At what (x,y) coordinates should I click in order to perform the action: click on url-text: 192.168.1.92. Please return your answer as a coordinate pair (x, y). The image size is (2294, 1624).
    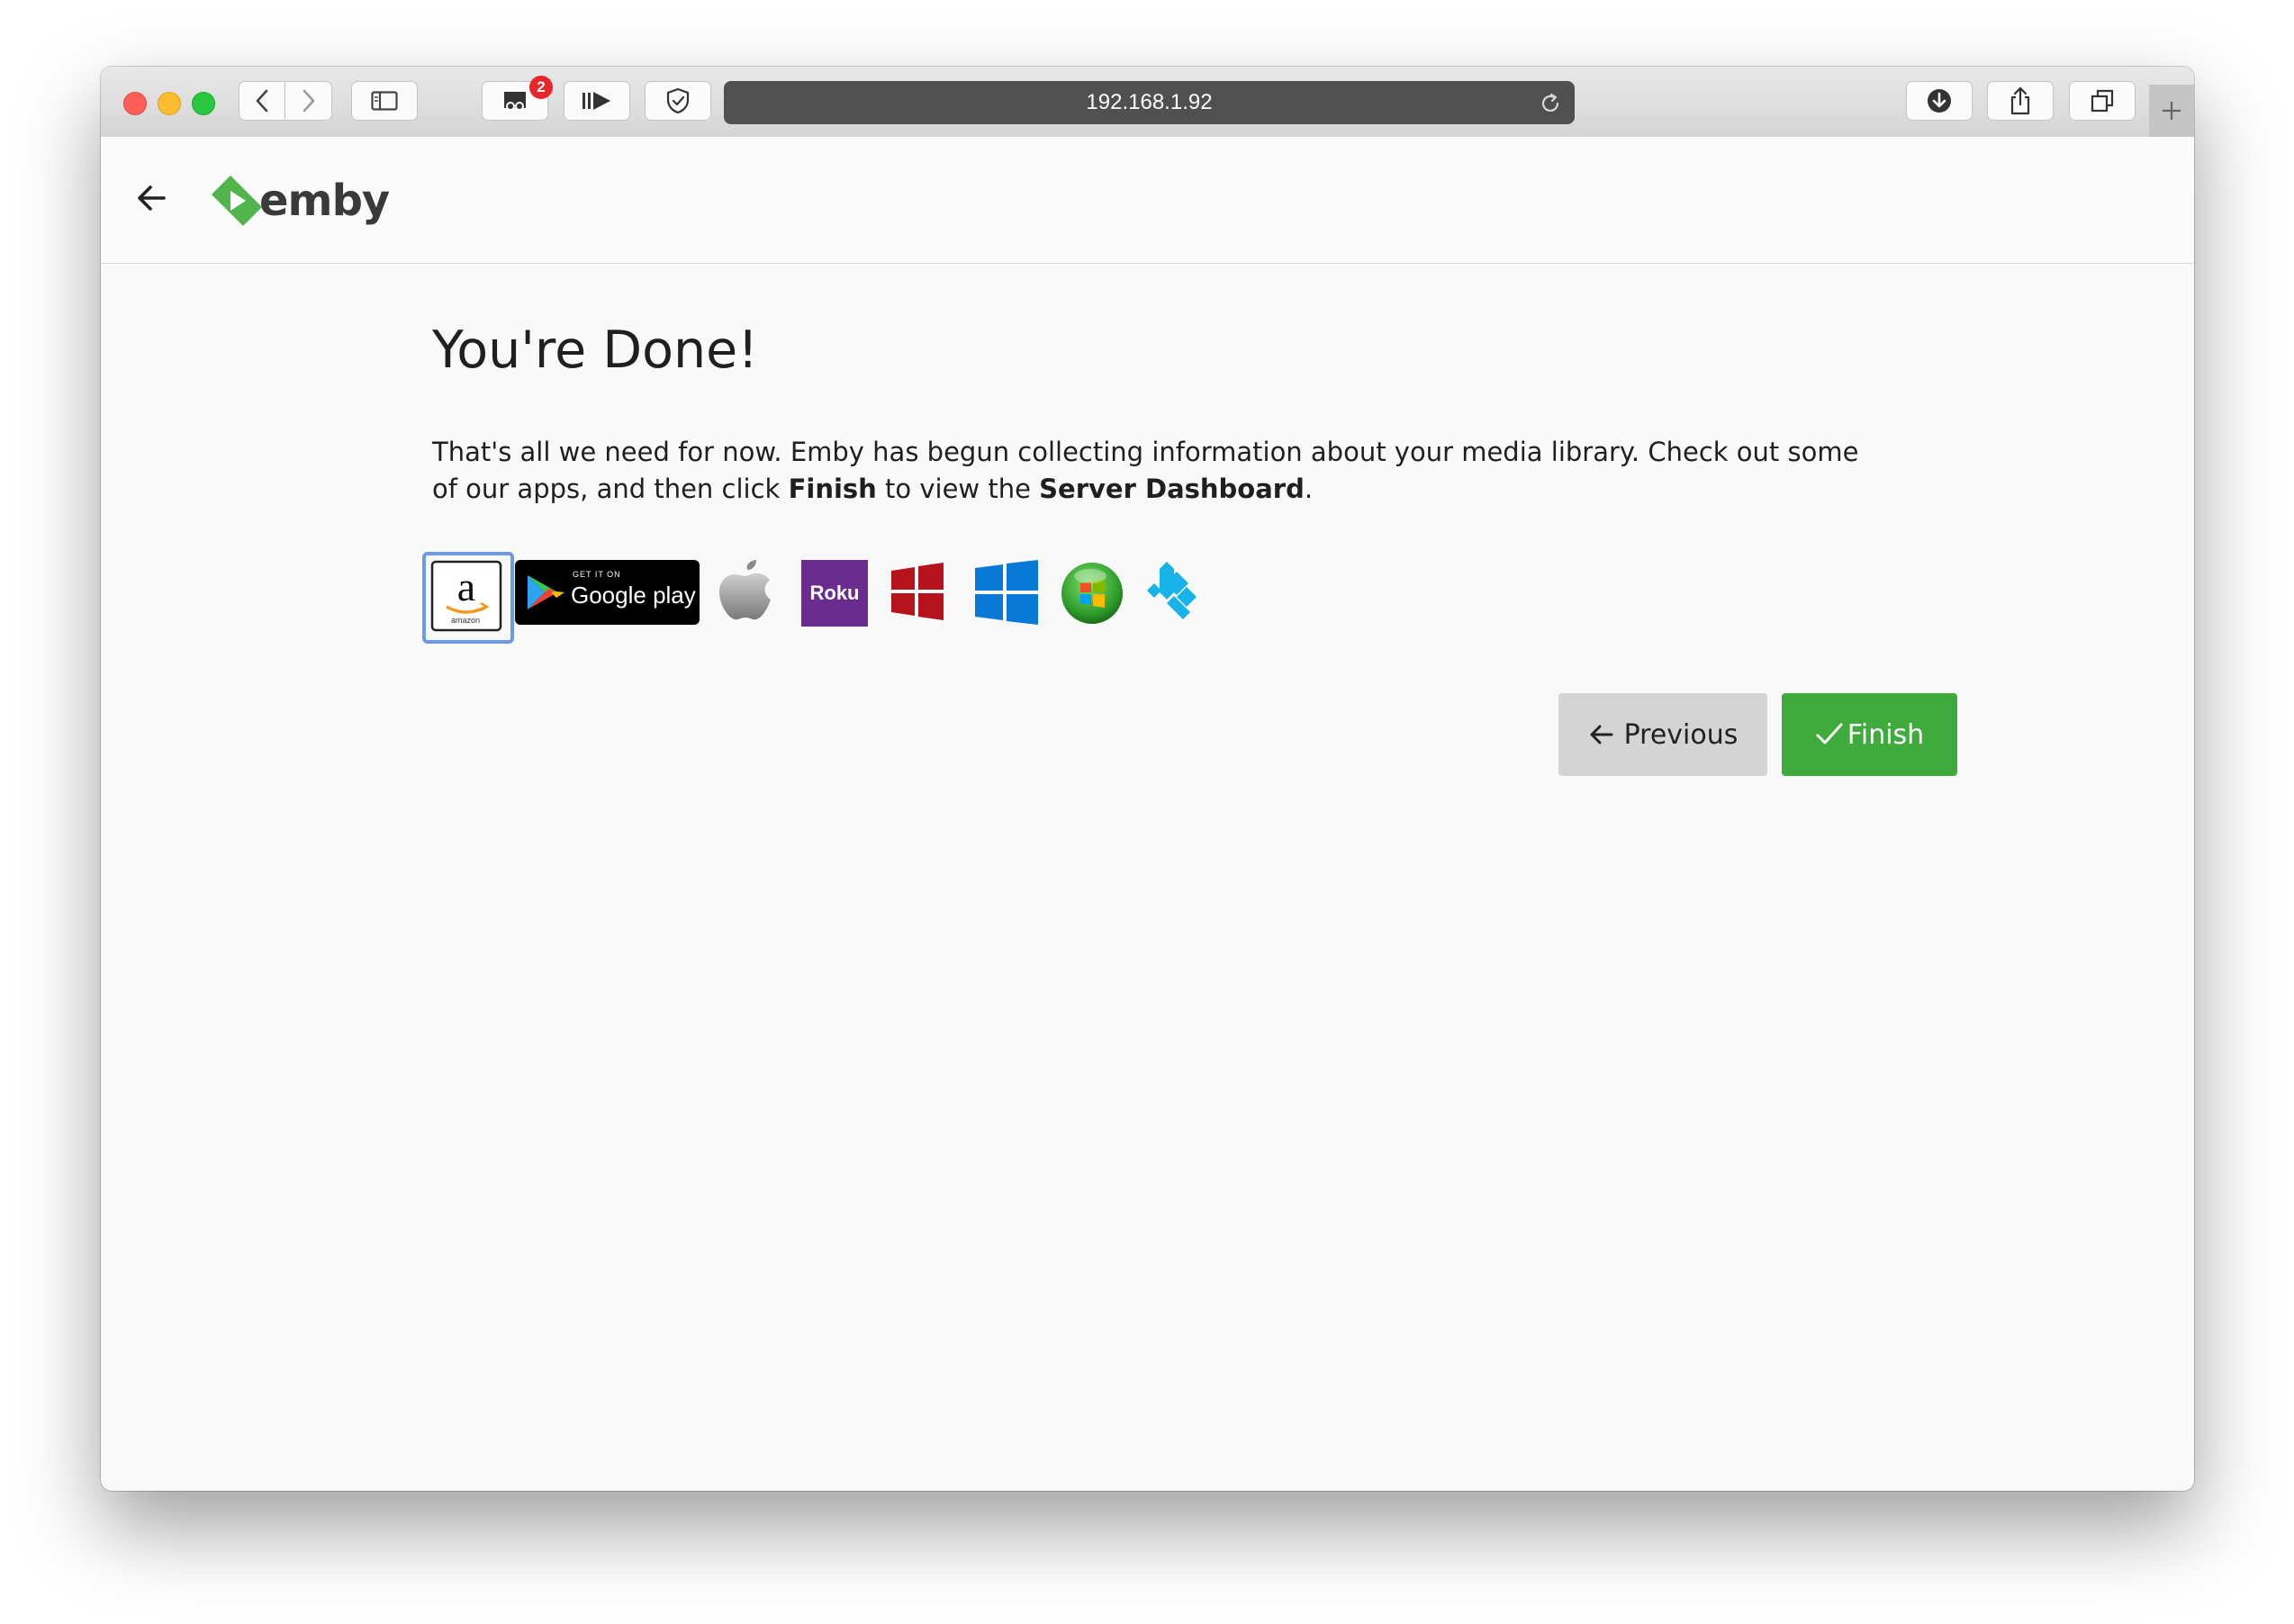
    Looking at the image, I should click on (1149, 102).